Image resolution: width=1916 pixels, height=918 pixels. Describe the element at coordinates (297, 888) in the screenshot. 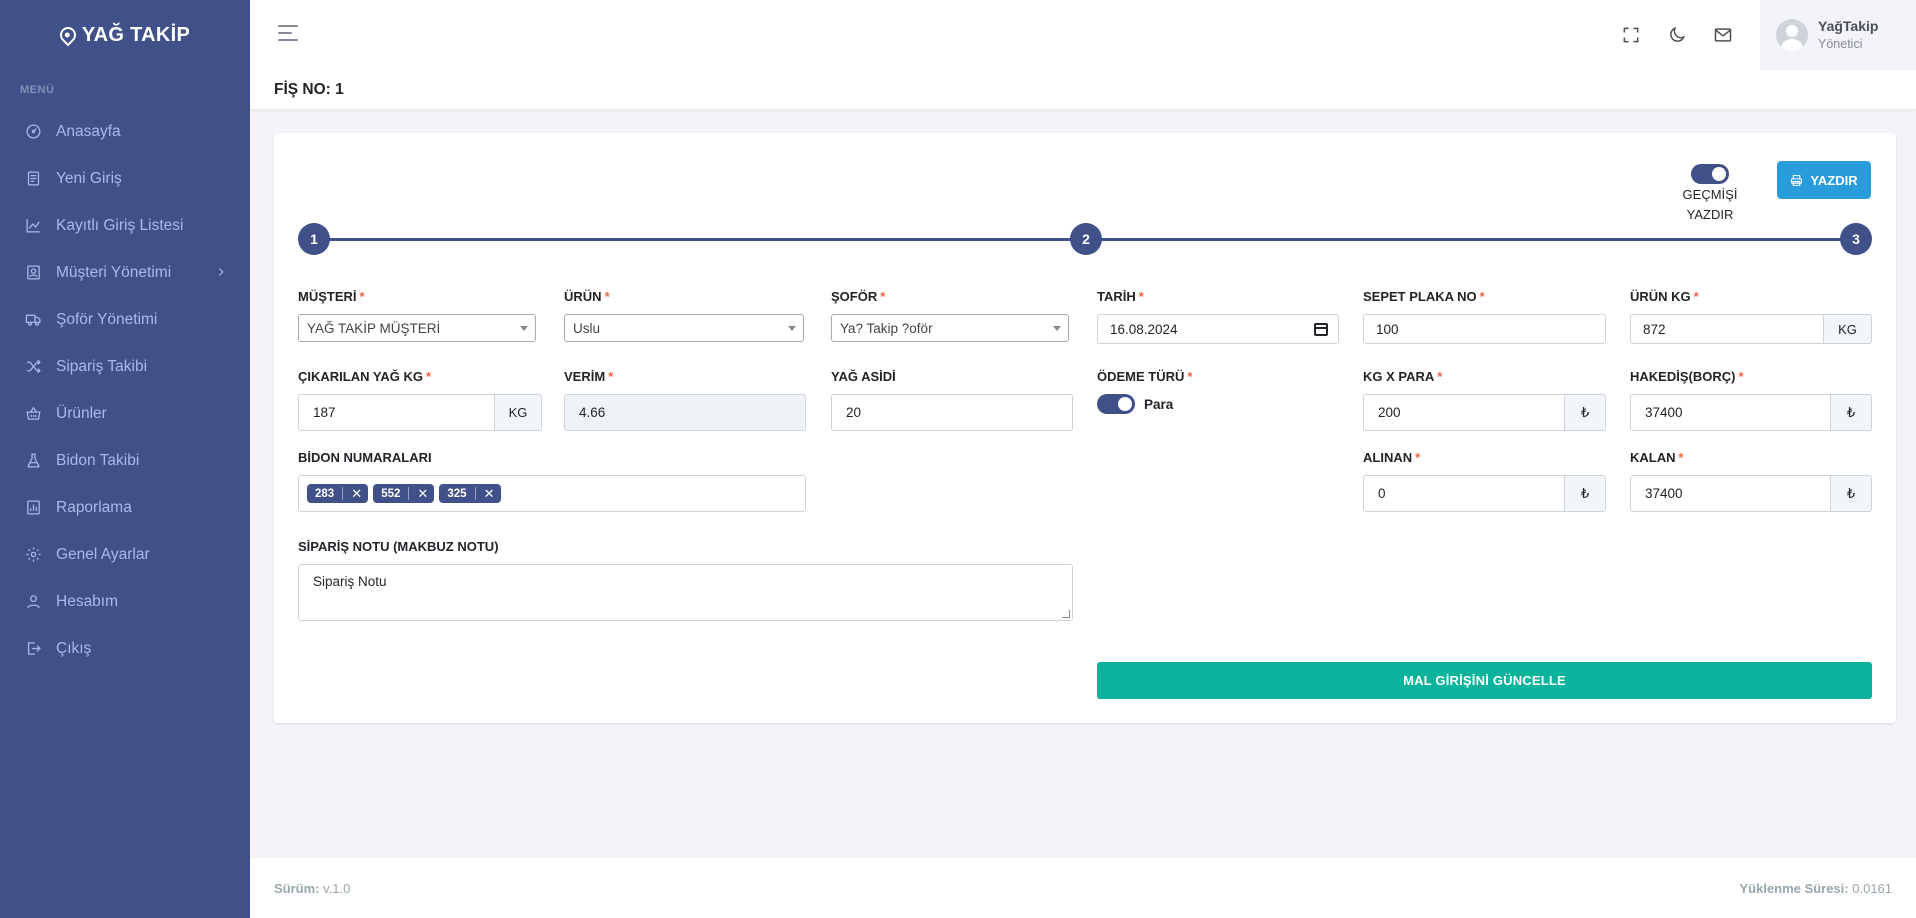

I see `version-label: Sürüm:` at that location.